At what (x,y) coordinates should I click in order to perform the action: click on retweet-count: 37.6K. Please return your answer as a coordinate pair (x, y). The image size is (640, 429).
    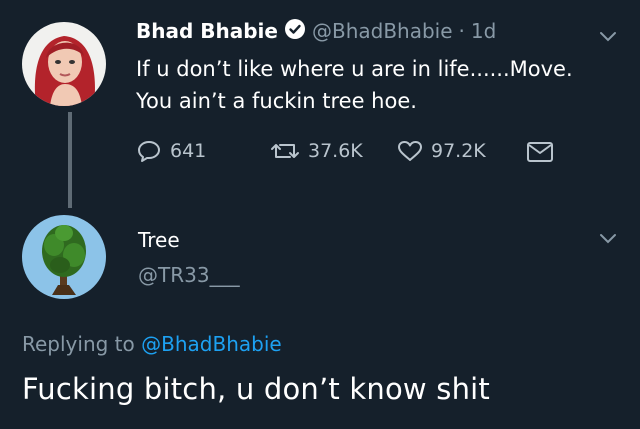
    Looking at the image, I should click on (335, 151).